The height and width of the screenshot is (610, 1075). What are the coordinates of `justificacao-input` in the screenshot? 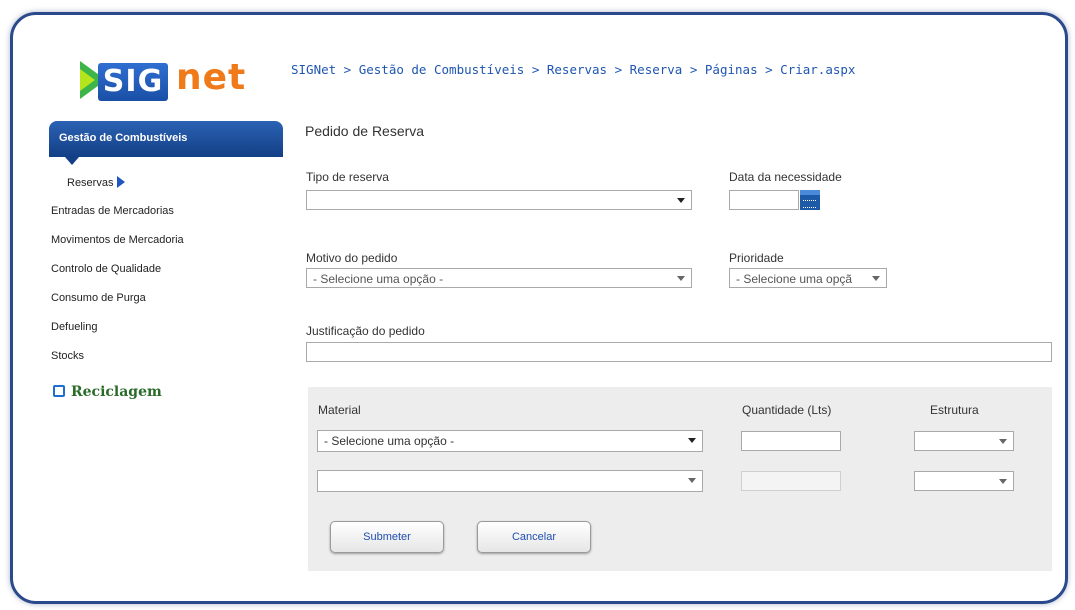 It's located at (679, 352).